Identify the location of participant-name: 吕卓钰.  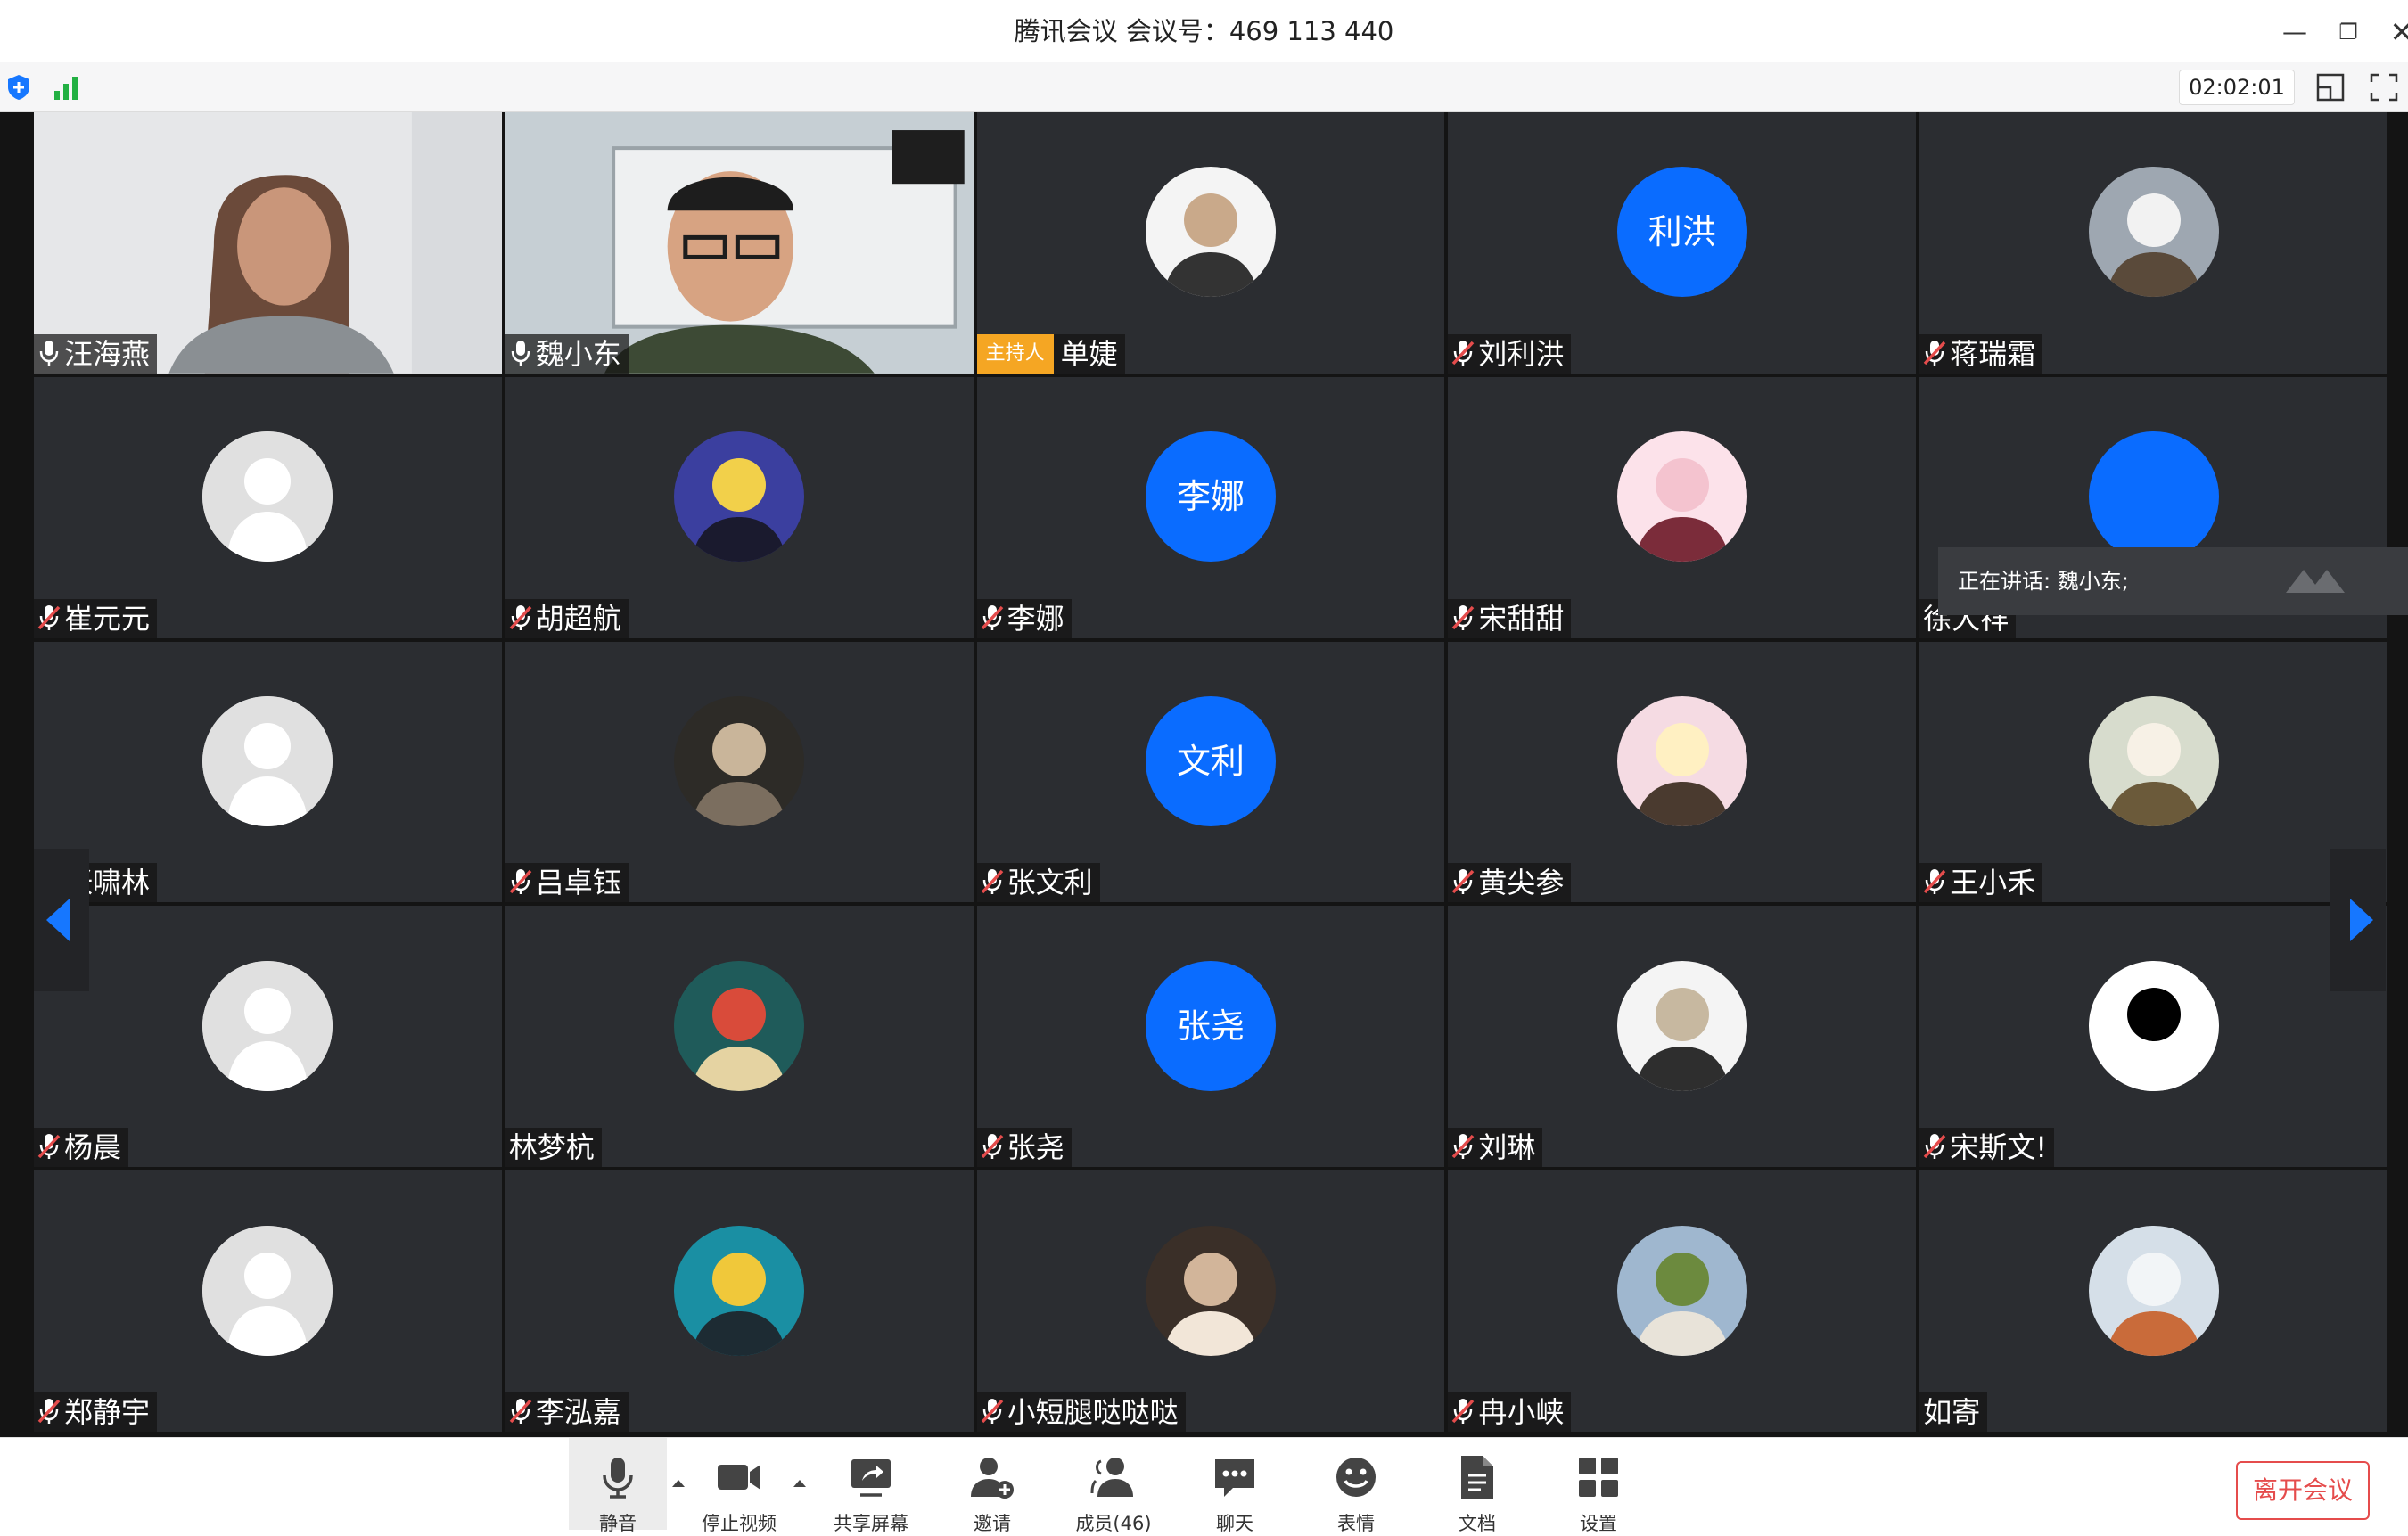
(578, 883).